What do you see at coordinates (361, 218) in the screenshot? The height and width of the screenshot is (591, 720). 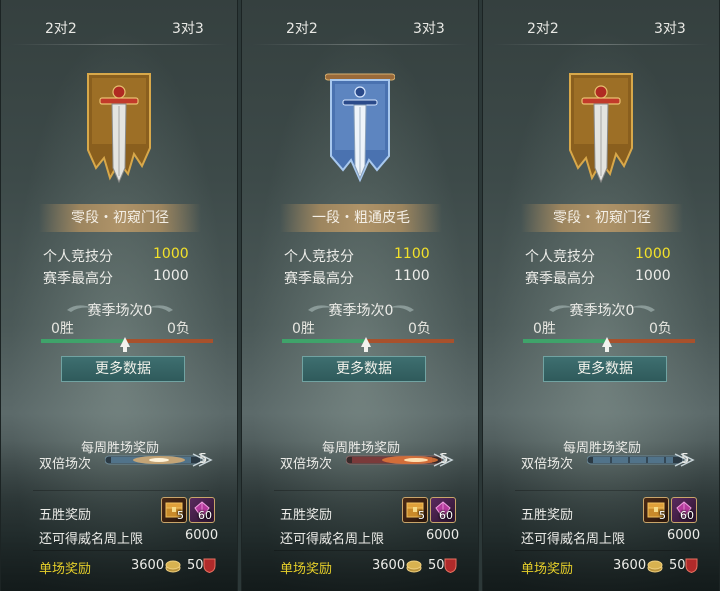 I see `rank-title: 一段・粗通皮毛` at bounding box center [361, 218].